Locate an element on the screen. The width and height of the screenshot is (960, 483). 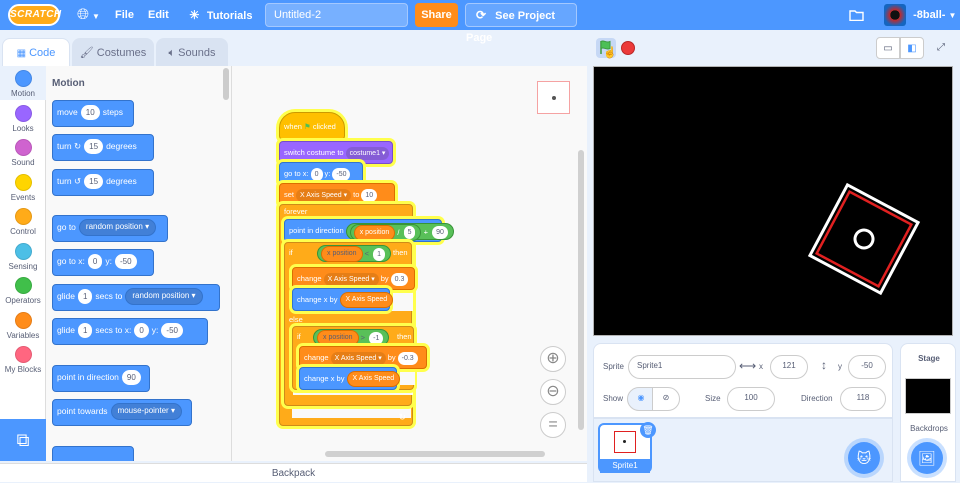
backpack: Backpack is located at coordinates (293, 472).